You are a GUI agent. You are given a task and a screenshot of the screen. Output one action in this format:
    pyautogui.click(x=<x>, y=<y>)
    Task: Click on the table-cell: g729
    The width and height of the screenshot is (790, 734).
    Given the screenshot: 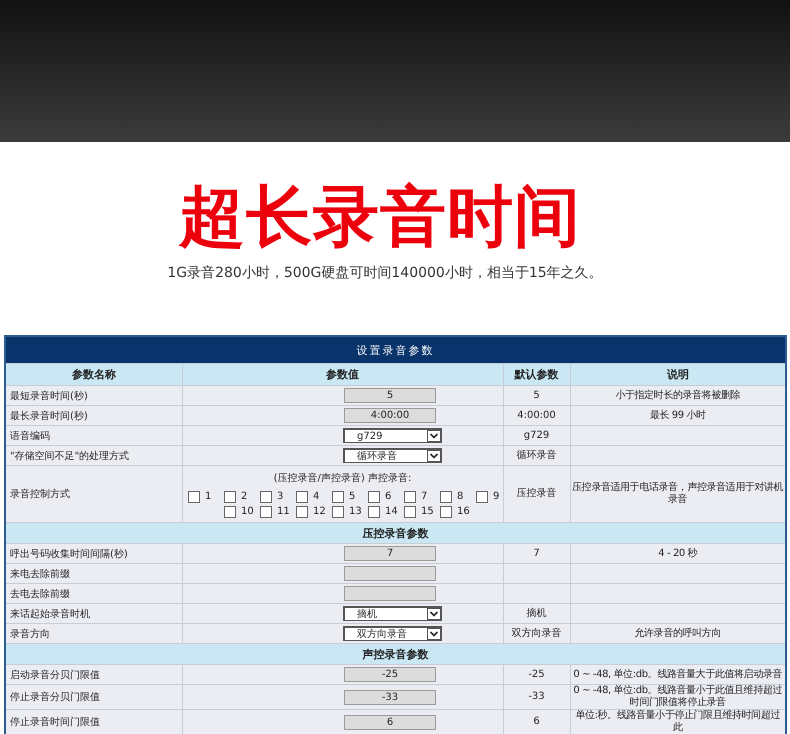 What is the action you would take?
    pyautogui.click(x=537, y=435)
    